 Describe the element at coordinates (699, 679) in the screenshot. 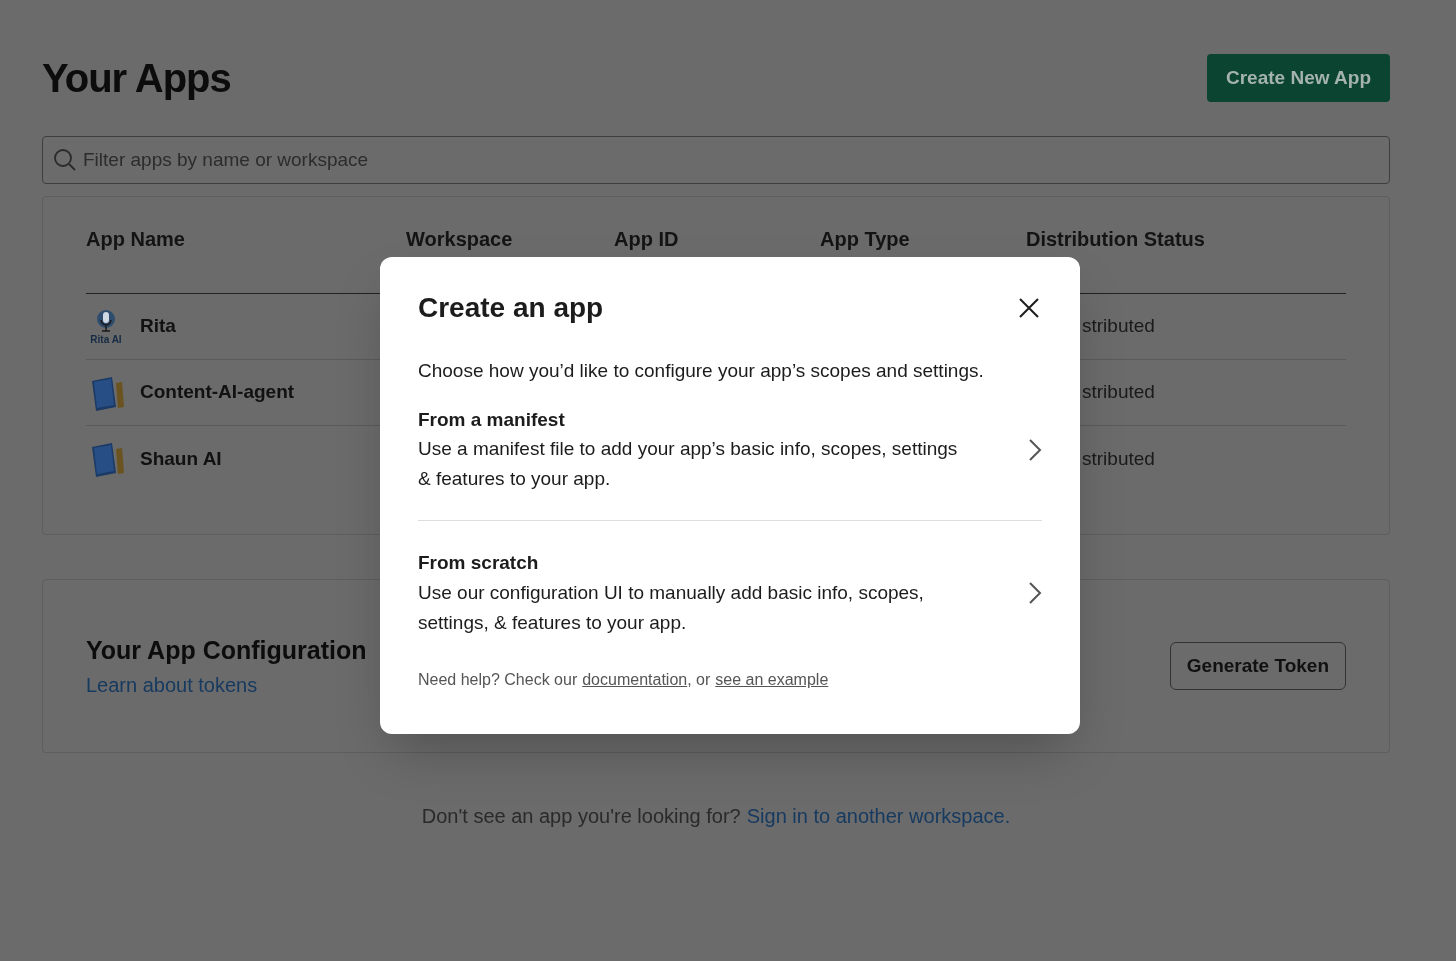

I see `help-separator: , or` at that location.